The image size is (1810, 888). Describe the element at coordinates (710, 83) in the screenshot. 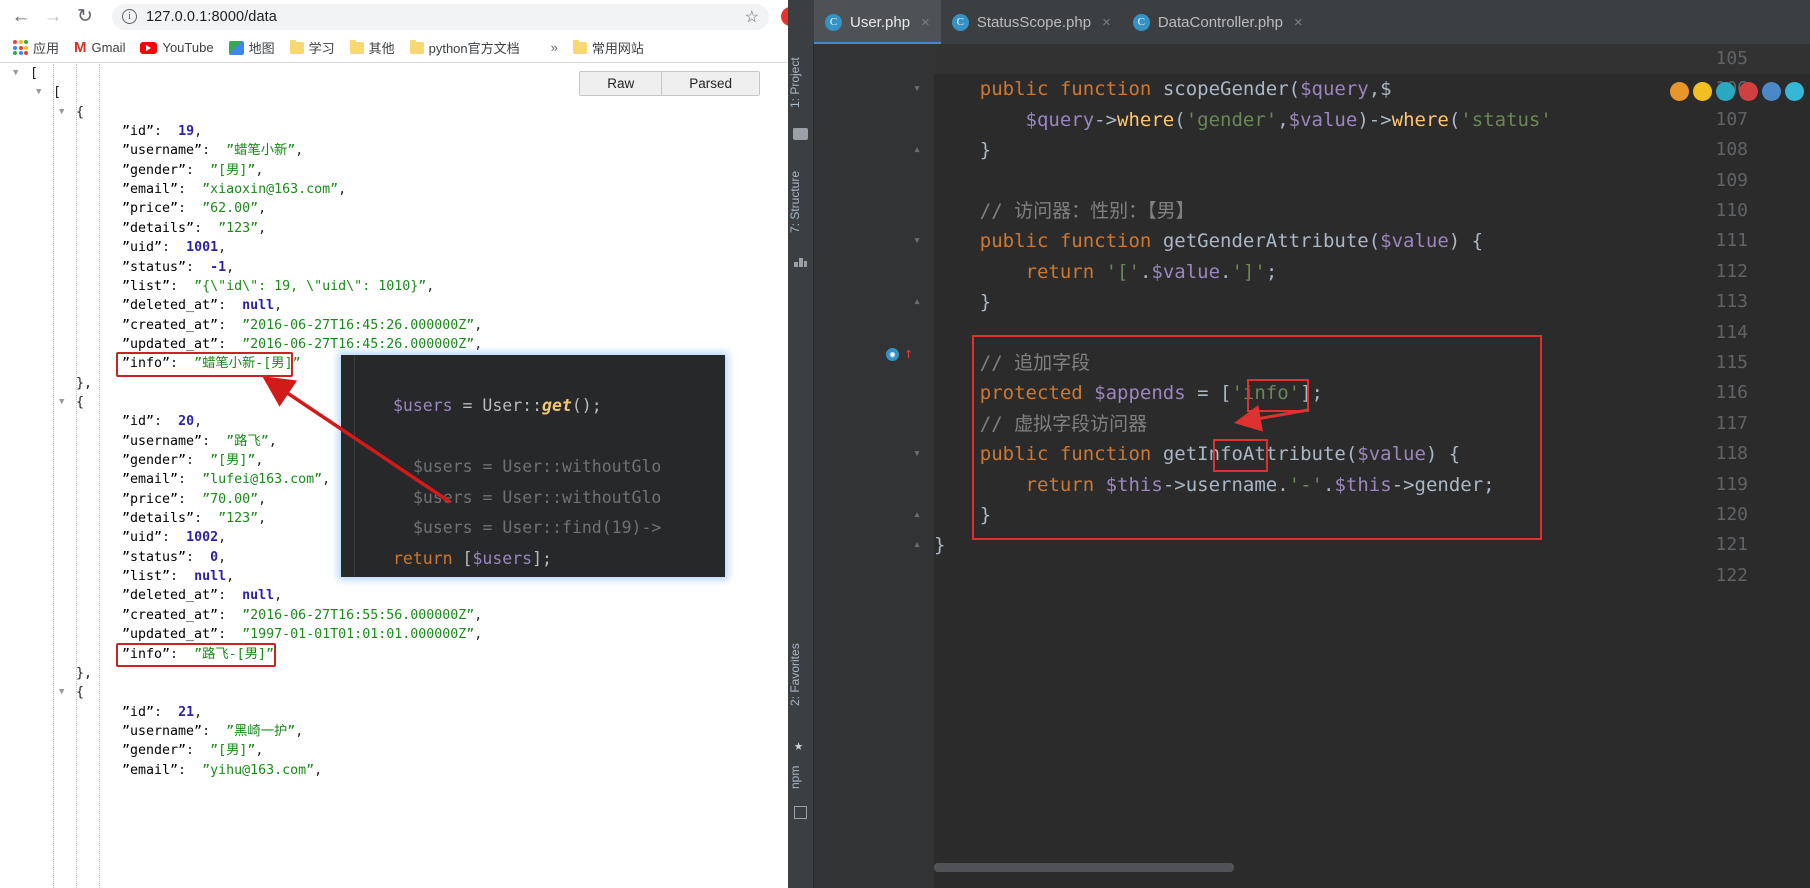

I see `tab-parsed: Parsed` at that location.